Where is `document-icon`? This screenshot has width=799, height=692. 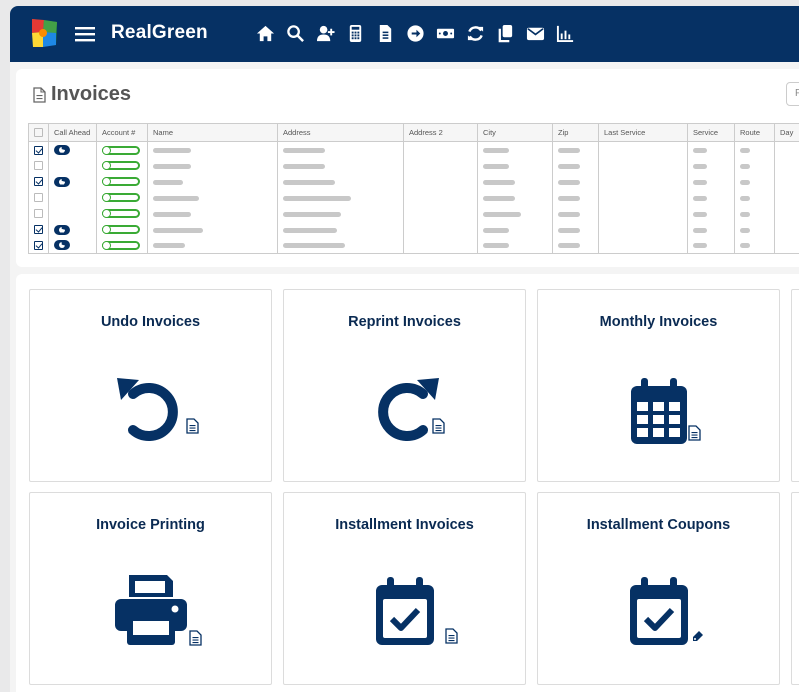 document-icon is located at coordinates (385, 34).